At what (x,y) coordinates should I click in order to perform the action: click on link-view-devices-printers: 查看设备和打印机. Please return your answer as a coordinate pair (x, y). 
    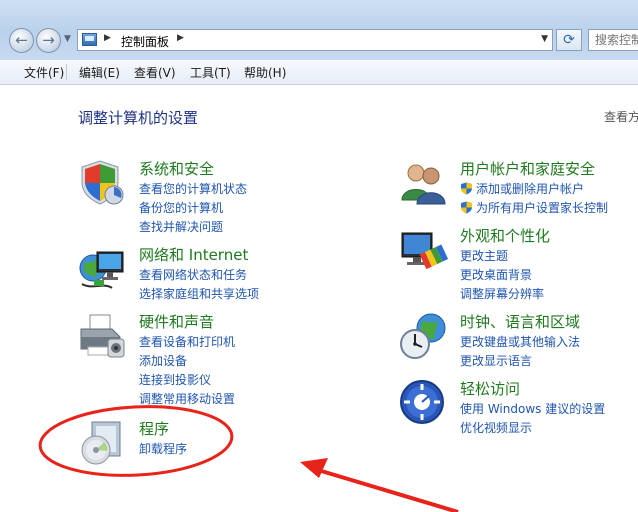
    Looking at the image, I should click on (187, 342).